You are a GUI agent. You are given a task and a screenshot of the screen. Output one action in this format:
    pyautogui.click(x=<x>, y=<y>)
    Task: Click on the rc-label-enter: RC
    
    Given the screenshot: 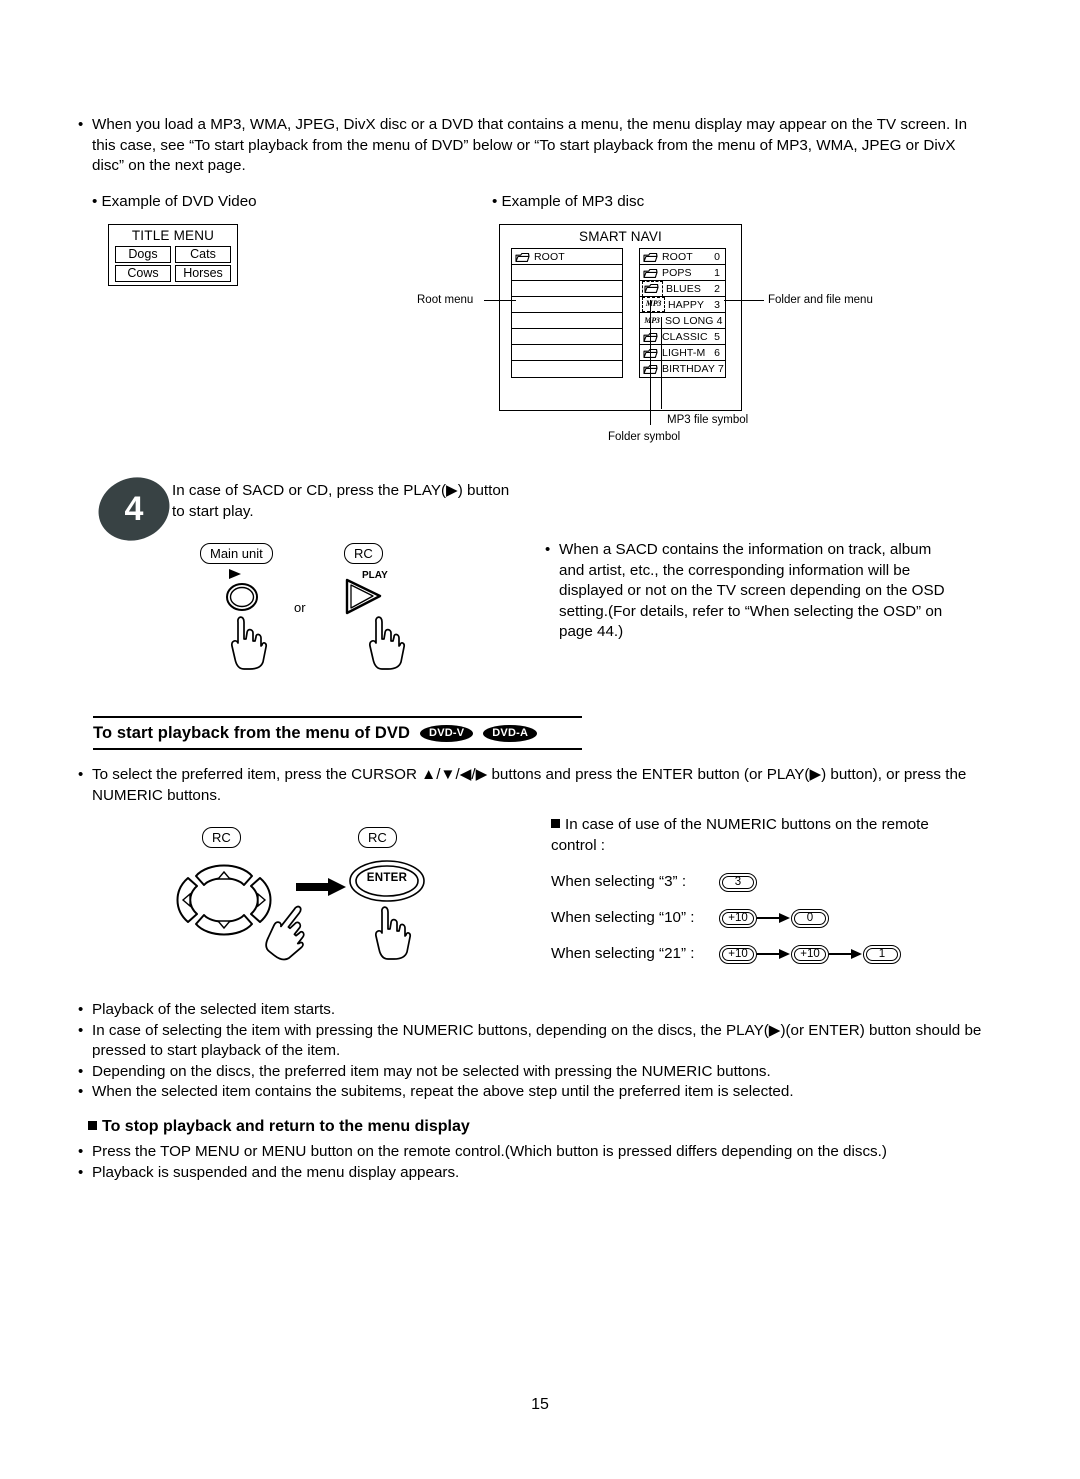 What is the action you would take?
    pyautogui.click(x=377, y=837)
    